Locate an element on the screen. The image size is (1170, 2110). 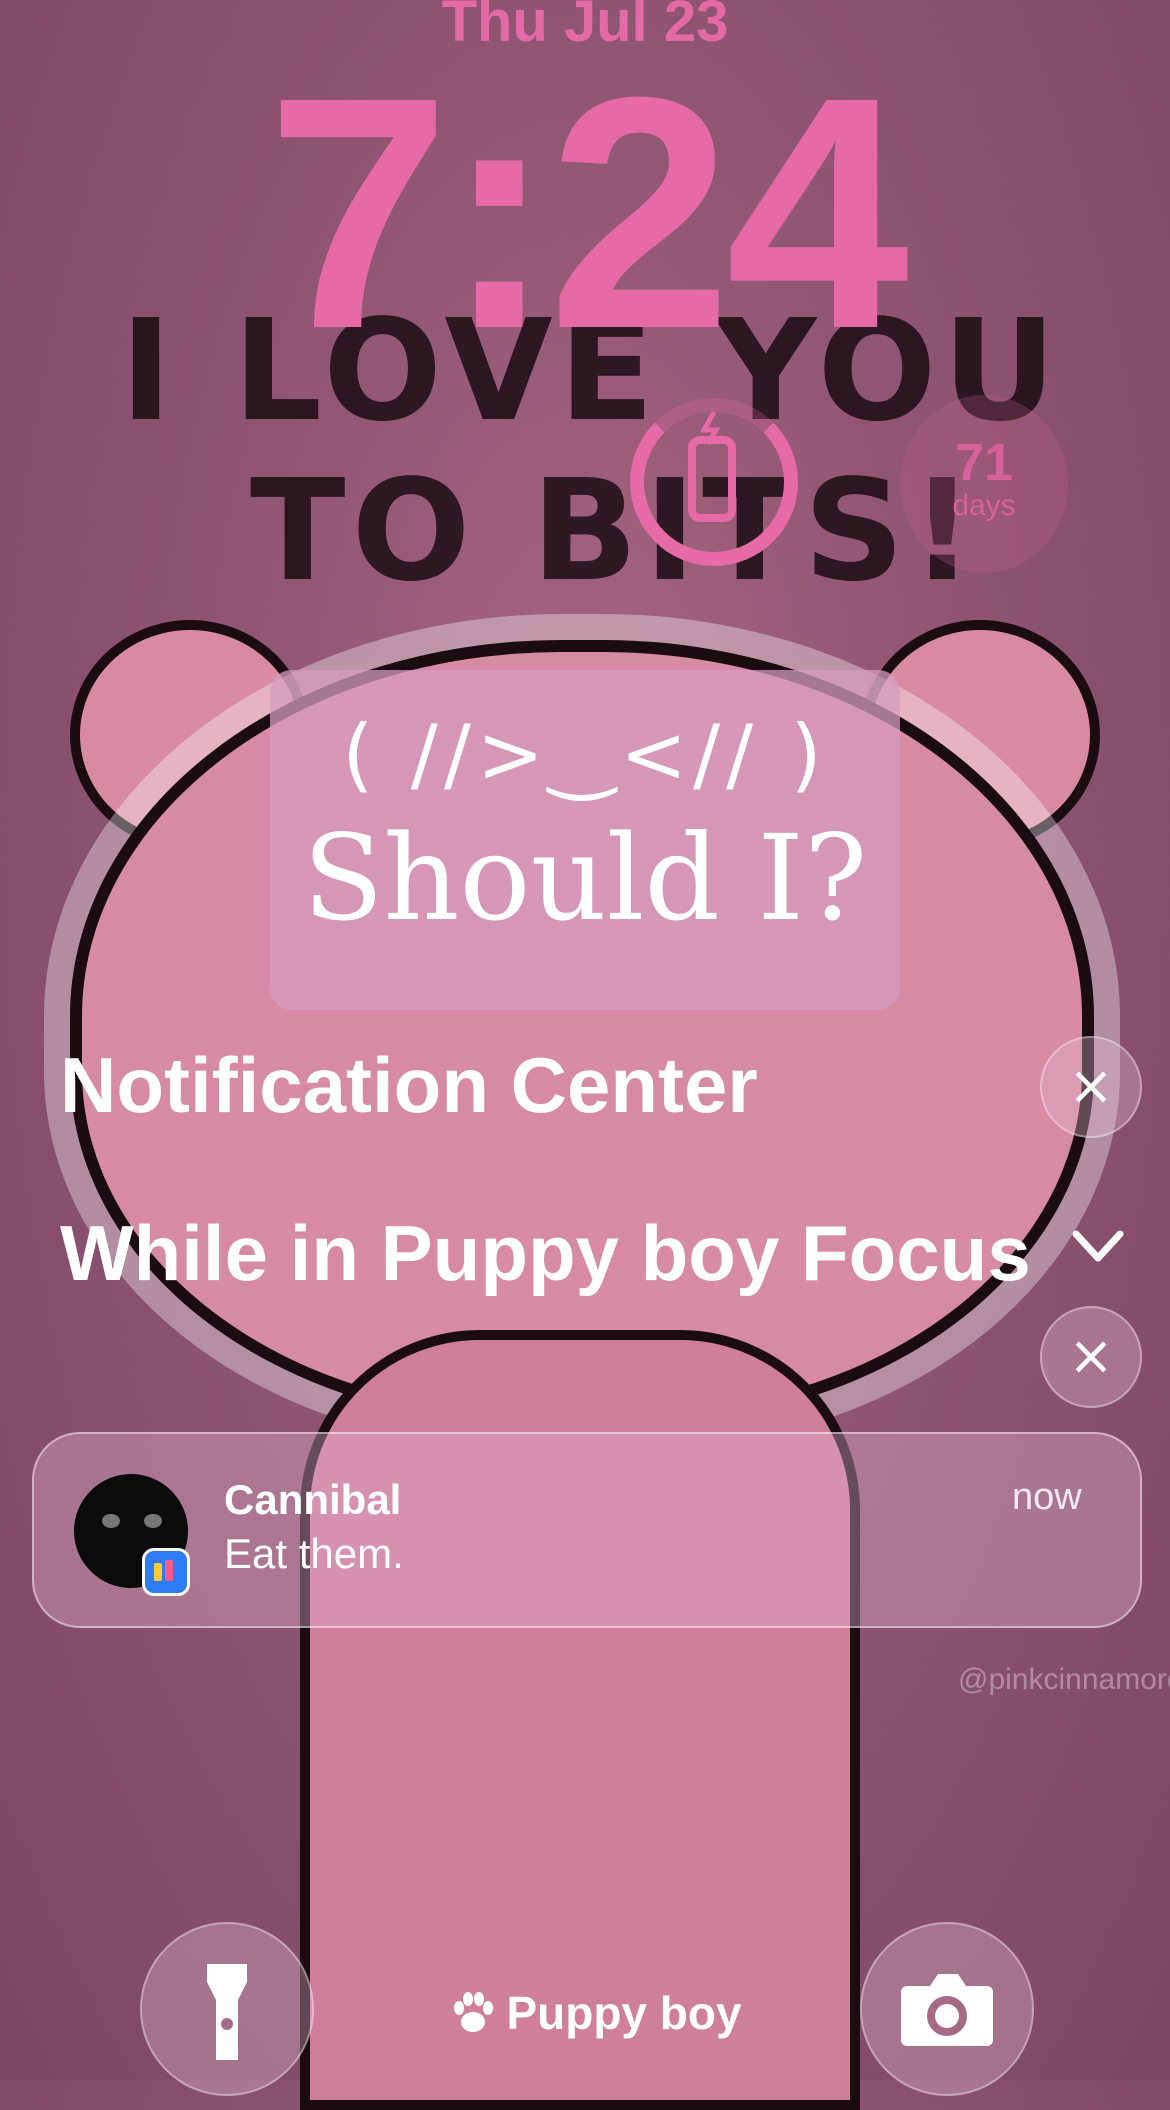
note-kaomoji: ( //>‿<// ) is located at coordinates (585, 754).